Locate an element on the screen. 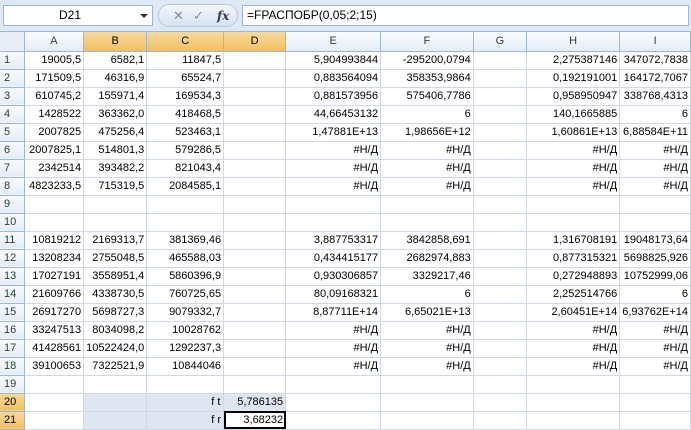 This screenshot has width=691, height=430. cell-g3 is located at coordinates (500, 96).